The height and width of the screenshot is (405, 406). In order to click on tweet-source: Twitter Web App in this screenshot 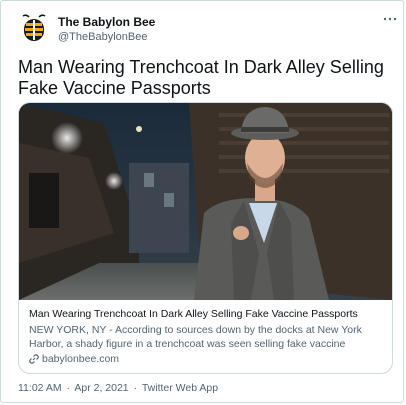, I will do `click(180, 388)`.